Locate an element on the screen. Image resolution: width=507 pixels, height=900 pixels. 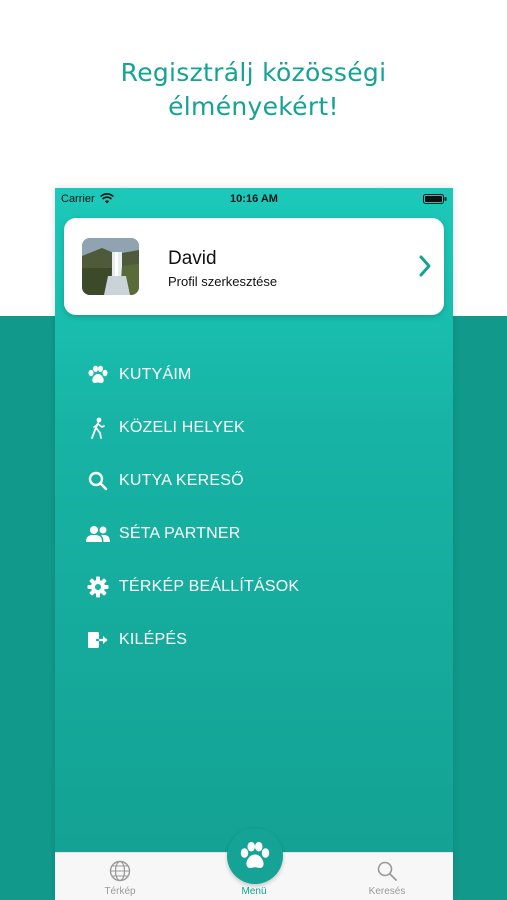
menu-item-kutya-kereso: KUTYA KERESŐ is located at coordinates (245, 481).